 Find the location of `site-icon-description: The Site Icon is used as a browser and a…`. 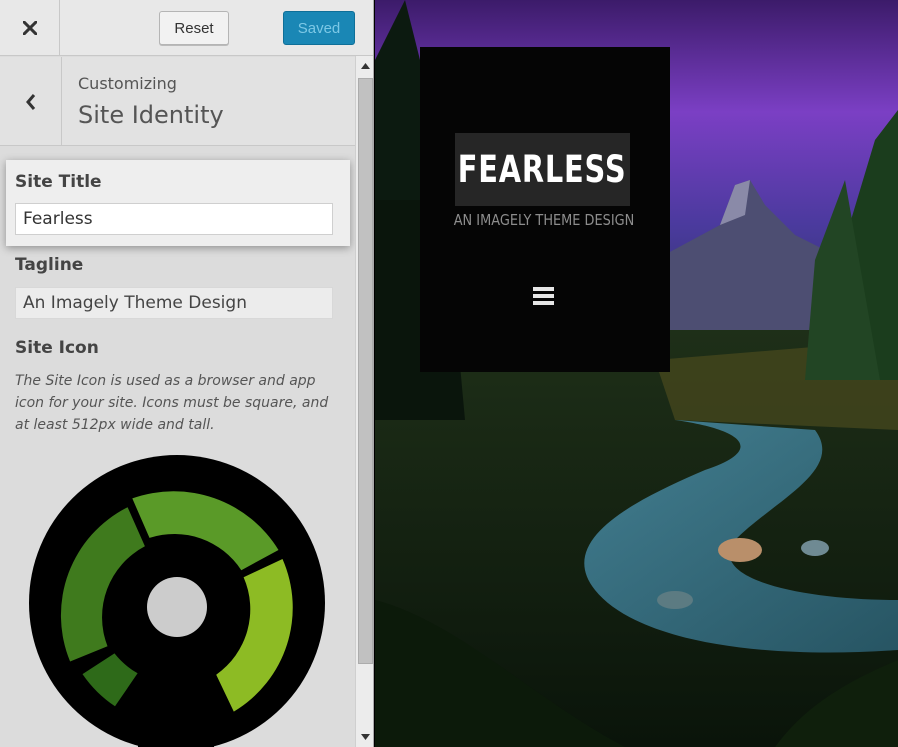

site-icon-description: The Site Icon is used as a browser and a… is located at coordinates (172, 403).